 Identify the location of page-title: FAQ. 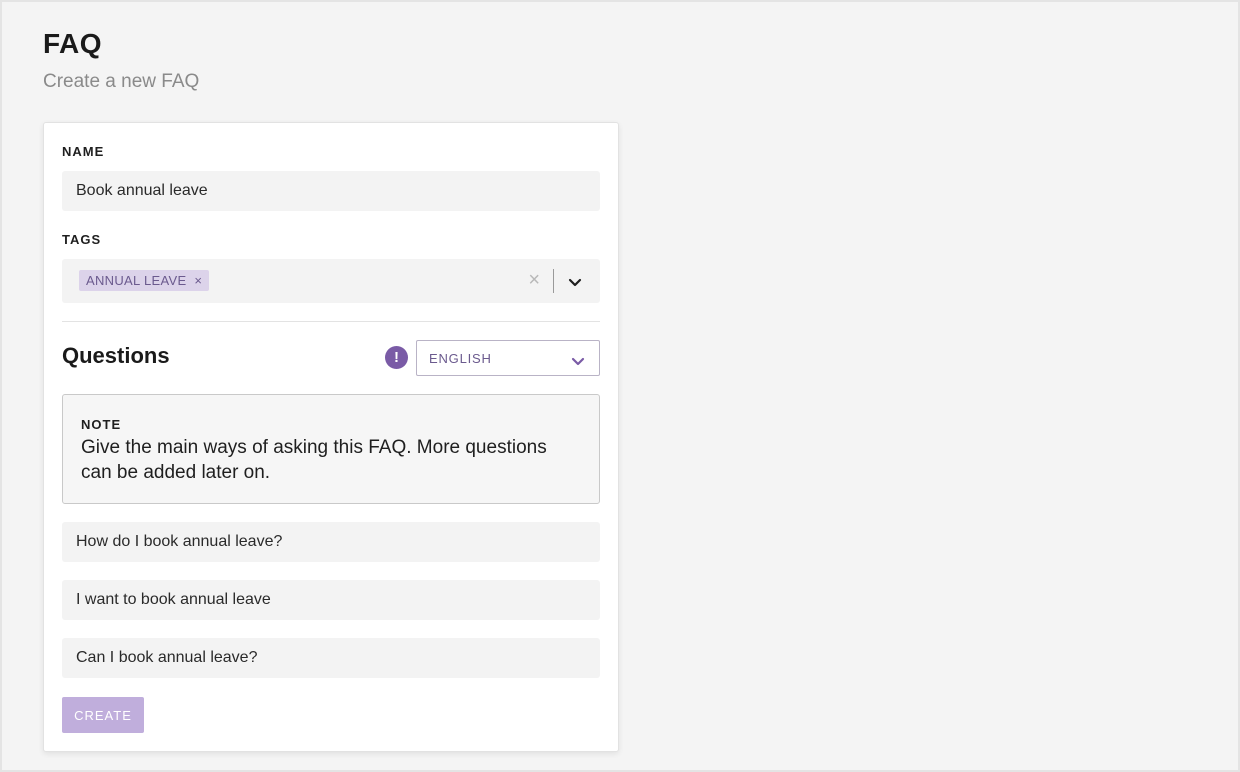
(73, 43).